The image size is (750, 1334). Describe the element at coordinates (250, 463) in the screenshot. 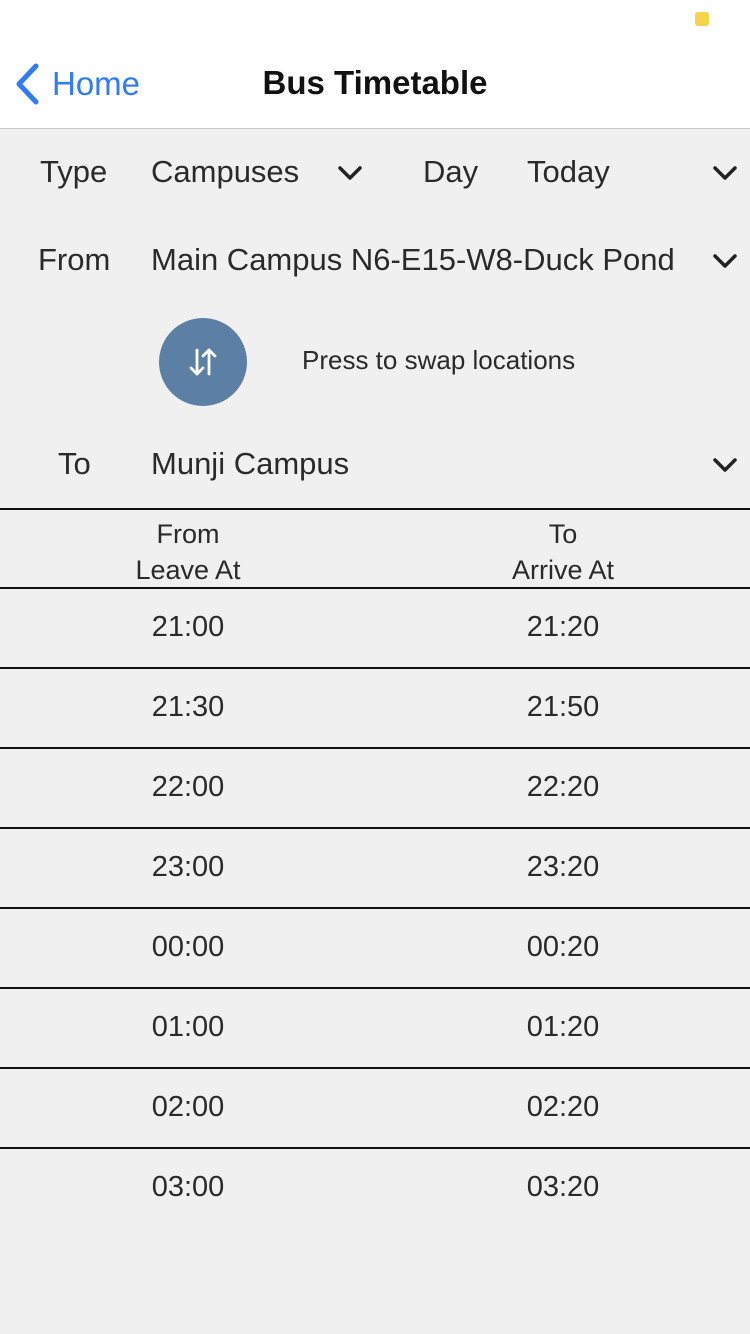

I see `to-value: Munji Campus` at that location.